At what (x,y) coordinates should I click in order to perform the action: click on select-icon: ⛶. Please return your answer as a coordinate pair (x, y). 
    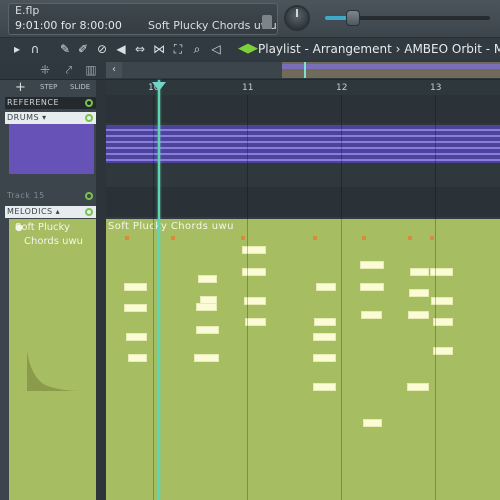
    Looking at the image, I should click on (178, 49).